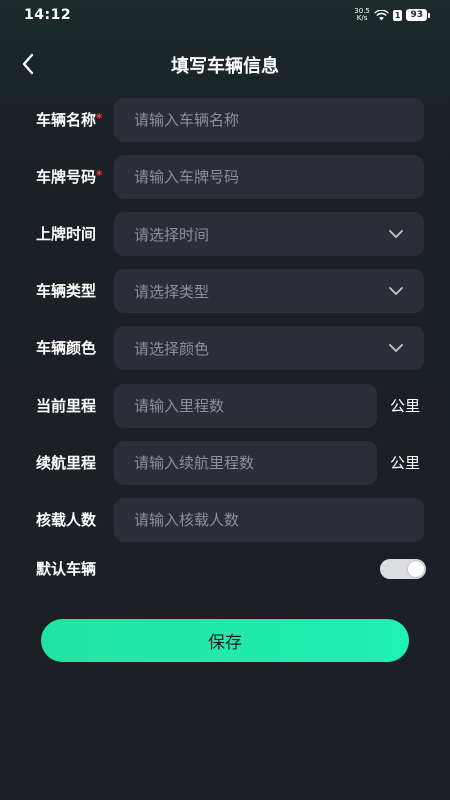  I want to click on range-mileage-label: 续航里程, so click(66, 463).